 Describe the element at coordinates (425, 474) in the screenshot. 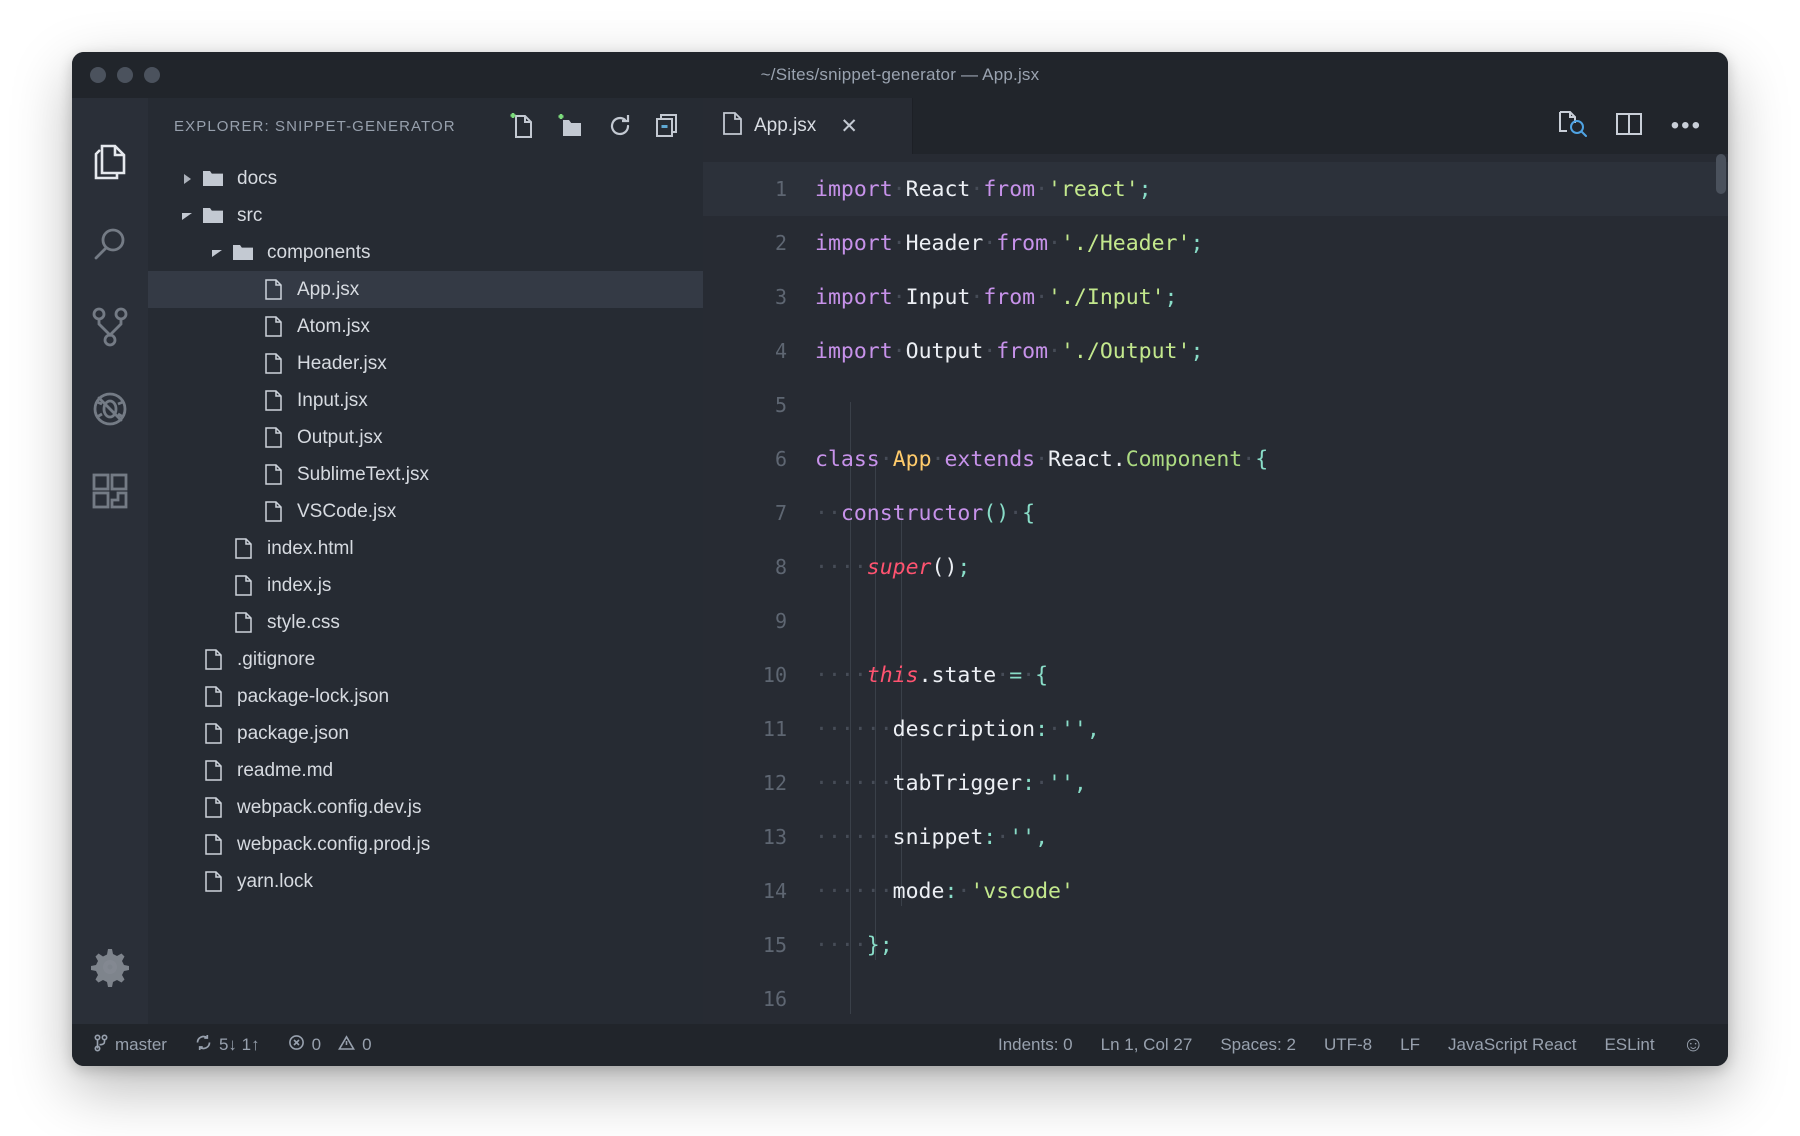

I see `tree-file-row: SublimeText.jsx` at that location.